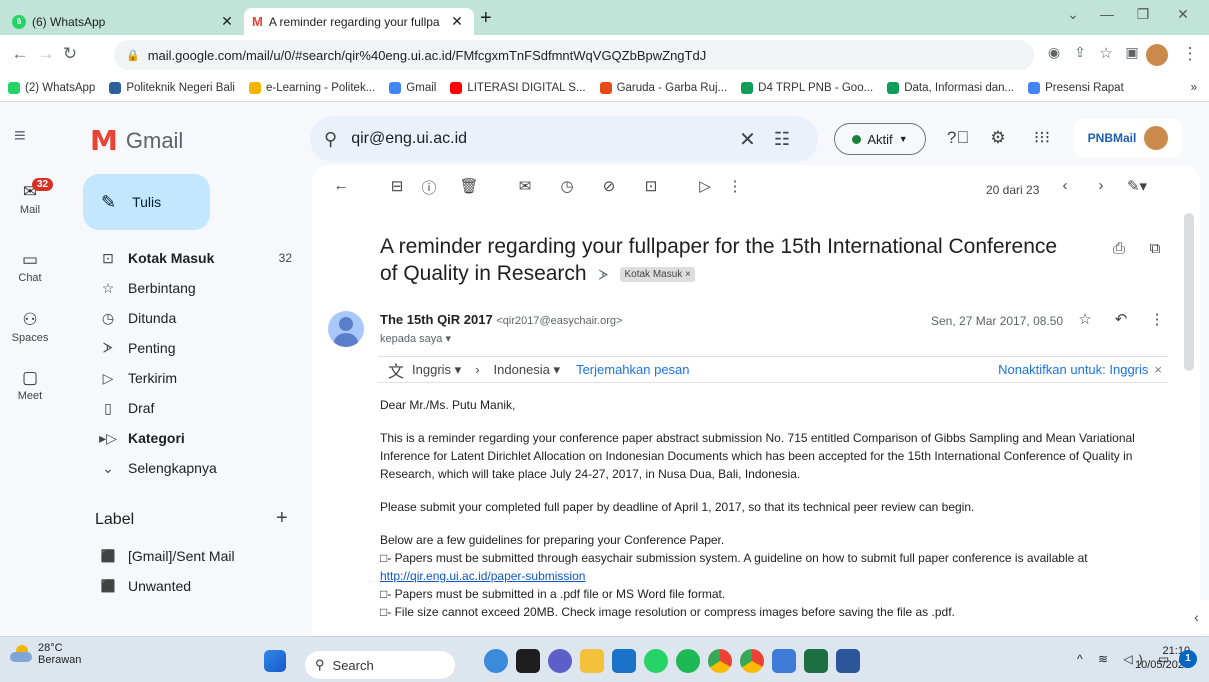  I want to click on windows-start-icon, so click(275, 661).